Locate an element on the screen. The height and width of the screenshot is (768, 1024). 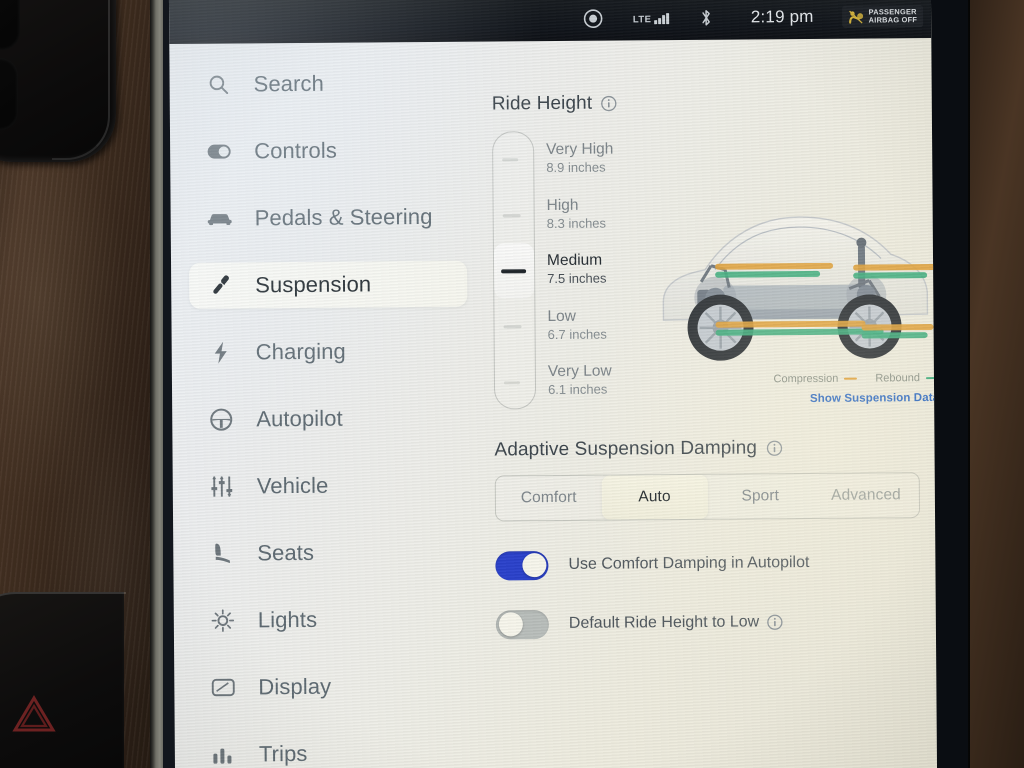
sidebar-item-autopilot: Autopilot is located at coordinates (335, 419).